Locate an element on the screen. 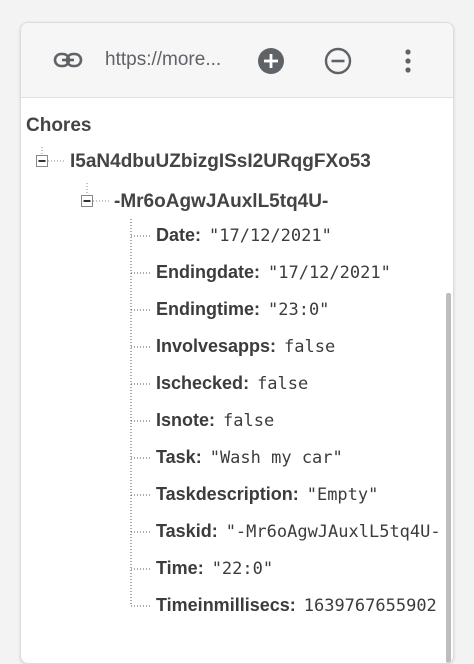 The width and height of the screenshot is (474, 664). leaf-key: Time is located at coordinates (177, 568).